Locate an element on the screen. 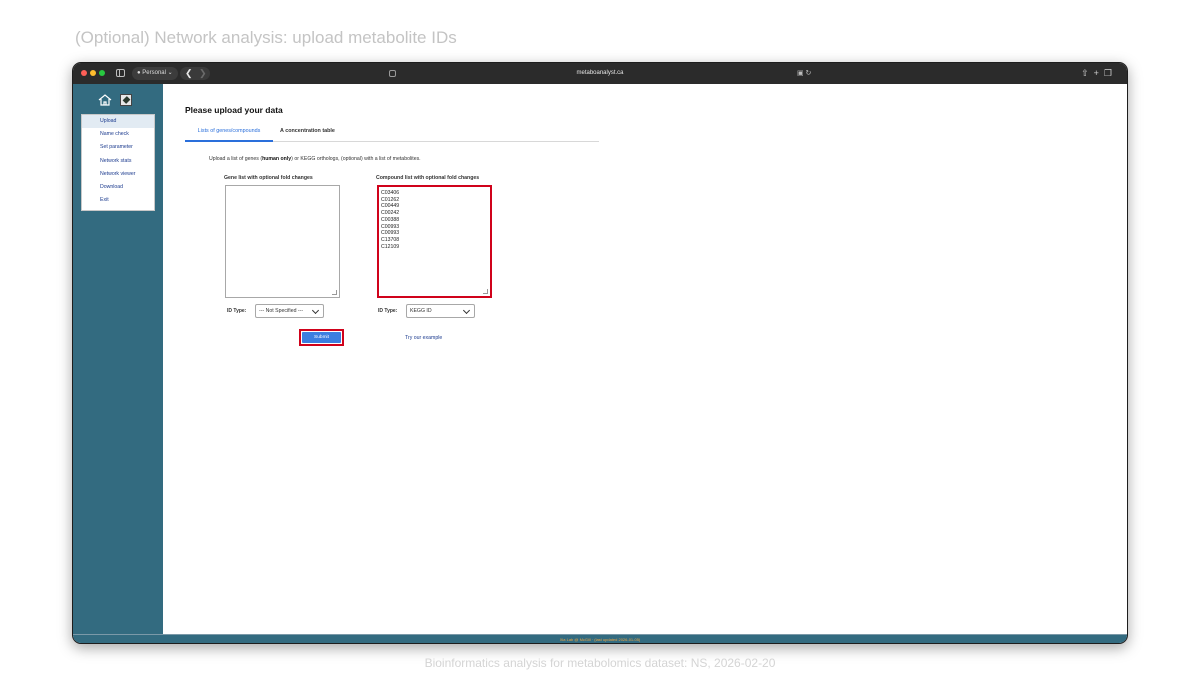 This screenshot has width=1200, height=674. share-newtab-tabs-icons: ⇧+❐ is located at coordinates (1099, 73).